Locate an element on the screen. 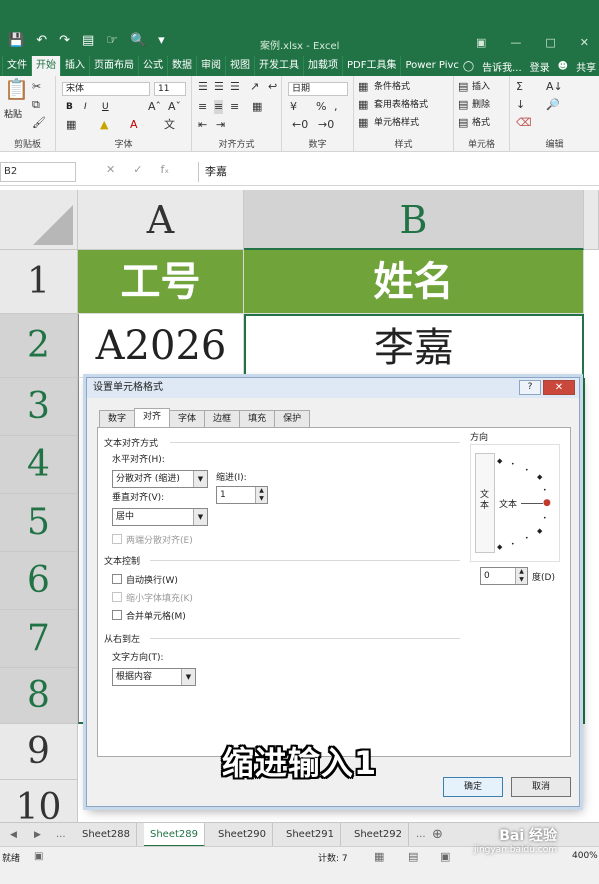 The height and width of the screenshot is (884, 599). degrees-spinner: 0 ▲ ▼ is located at coordinates (504, 576).